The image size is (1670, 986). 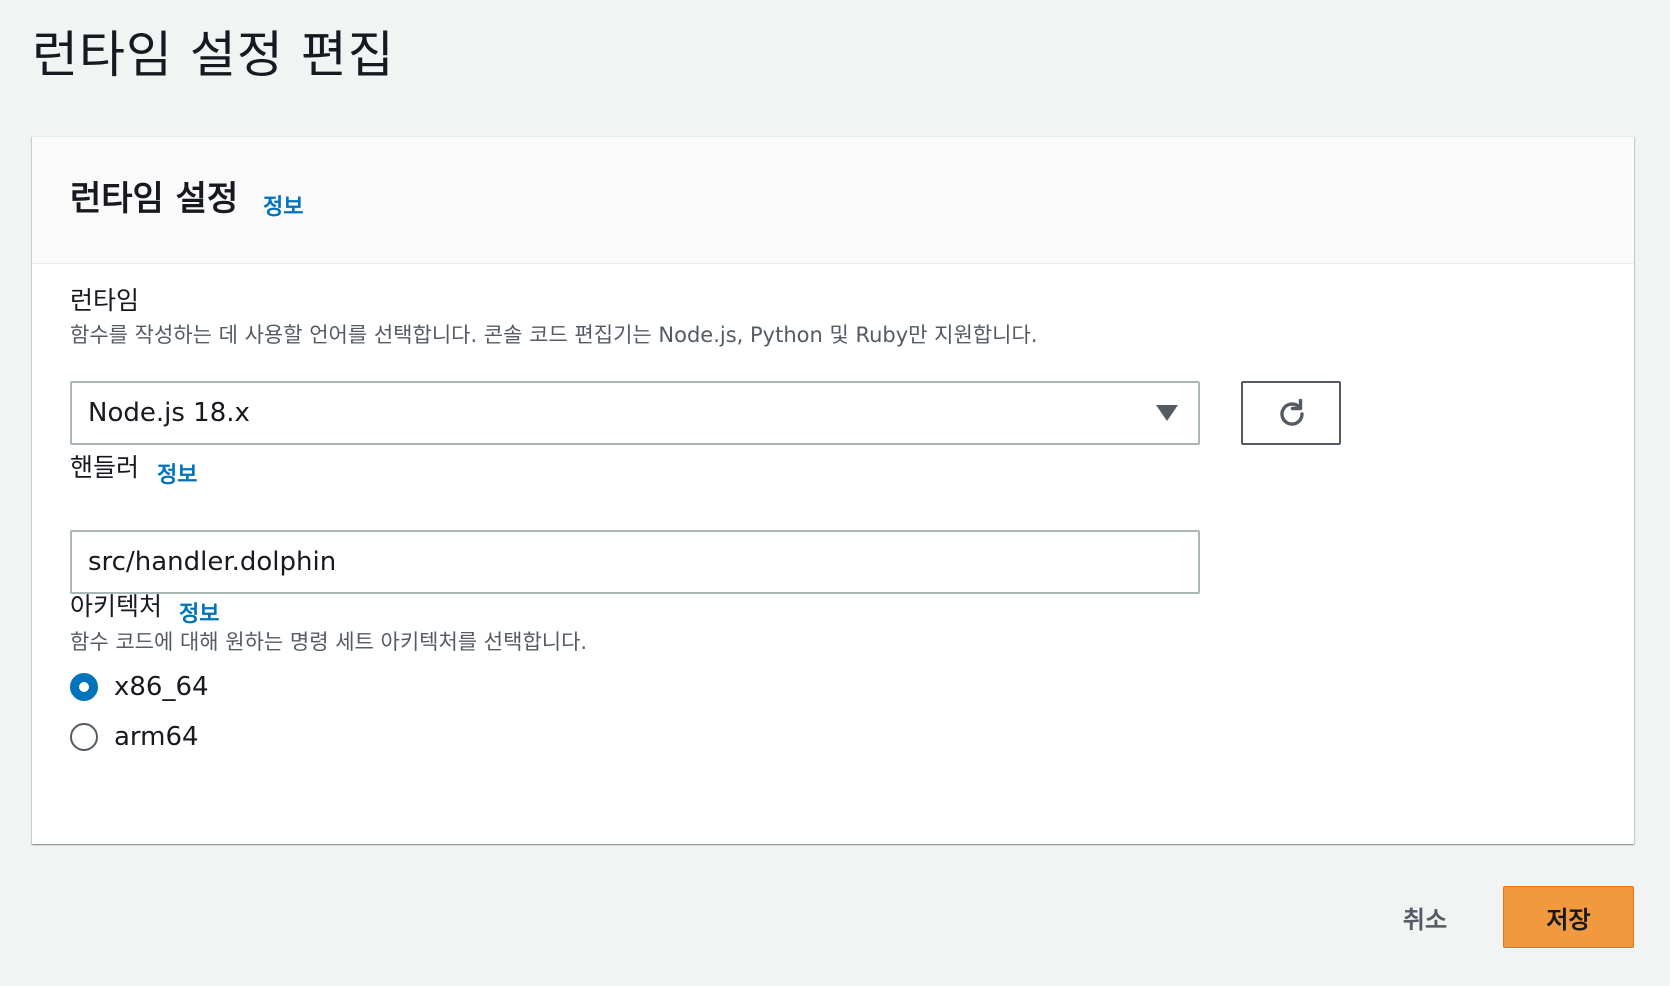 What do you see at coordinates (156, 737) in the screenshot?
I see `radio-label: arm64` at bounding box center [156, 737].